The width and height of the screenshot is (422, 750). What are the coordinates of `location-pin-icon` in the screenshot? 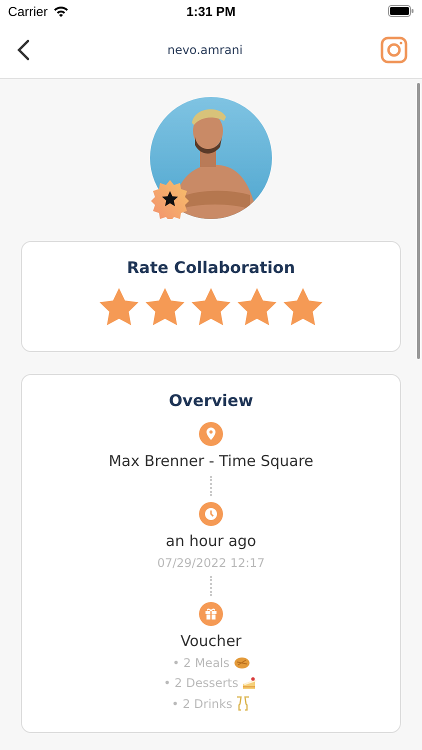 It's located at (211, 434).